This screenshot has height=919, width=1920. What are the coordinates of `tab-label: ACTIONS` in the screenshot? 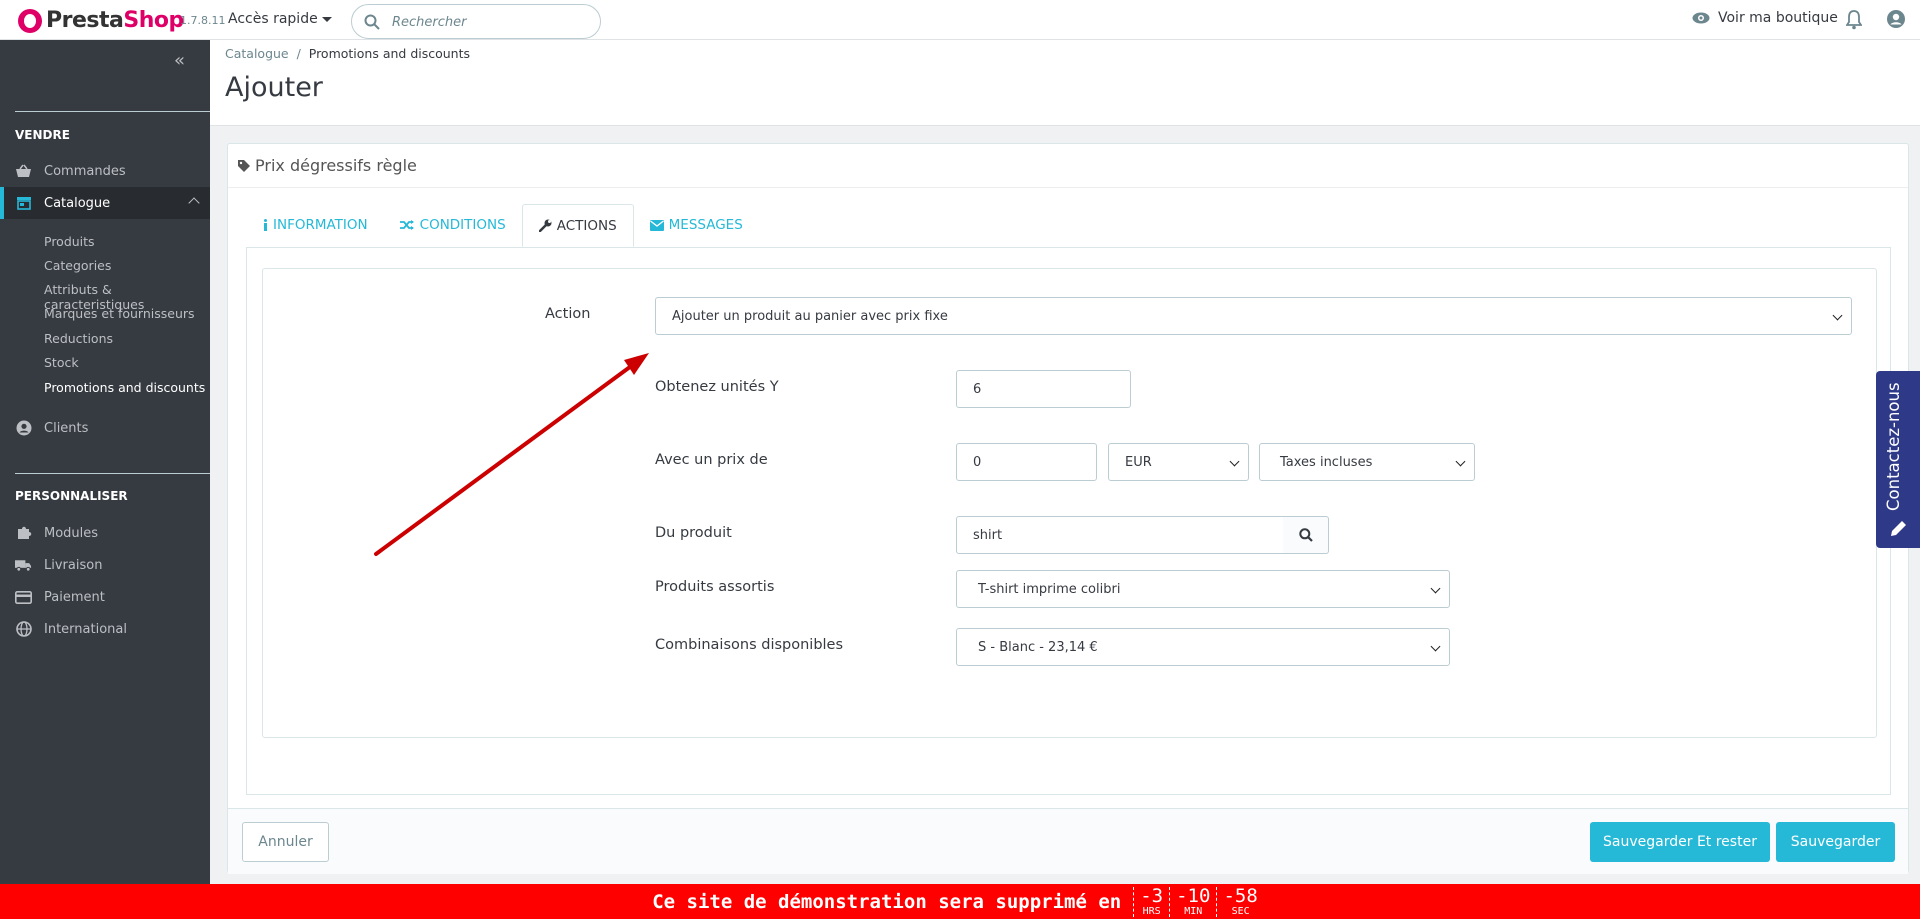 It's located at (586, 225).